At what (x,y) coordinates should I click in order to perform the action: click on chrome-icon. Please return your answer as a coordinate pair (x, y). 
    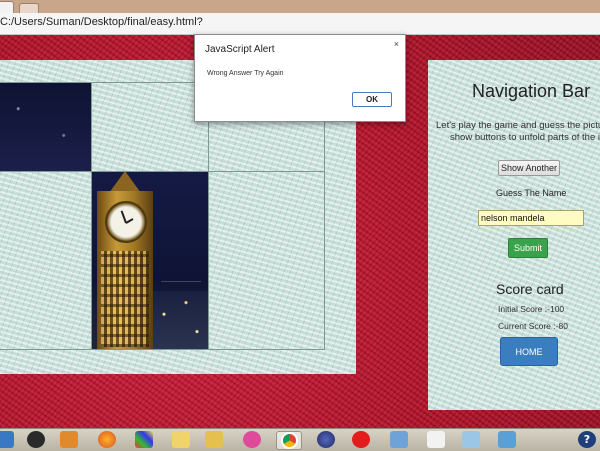
    Looking at the image, I should click on (289, 440).